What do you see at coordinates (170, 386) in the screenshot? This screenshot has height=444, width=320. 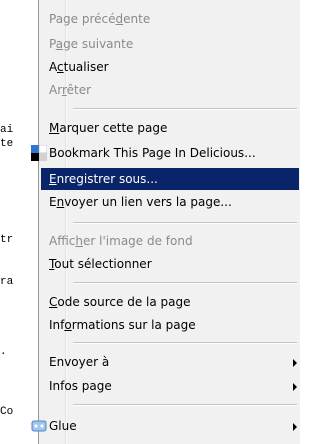 I see `menu-item-infos-page: Infos page` at bounding box center [170, 386].